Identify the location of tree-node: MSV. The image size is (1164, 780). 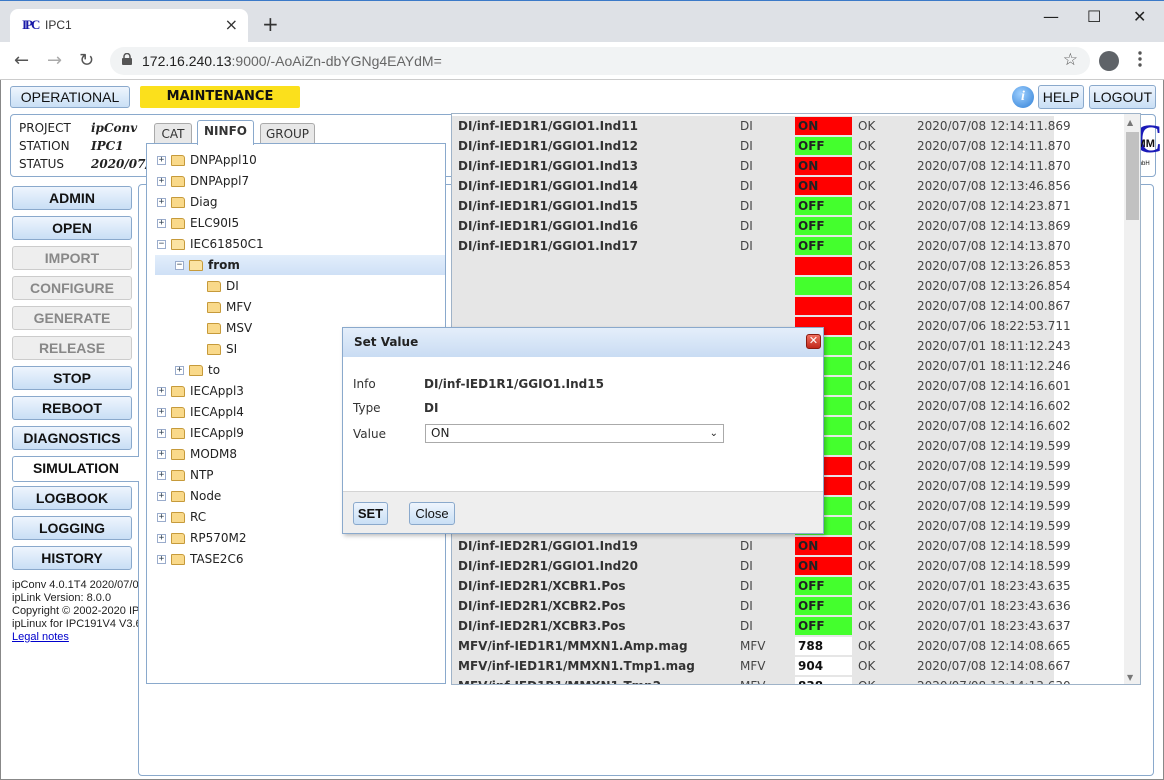
(199, 328).